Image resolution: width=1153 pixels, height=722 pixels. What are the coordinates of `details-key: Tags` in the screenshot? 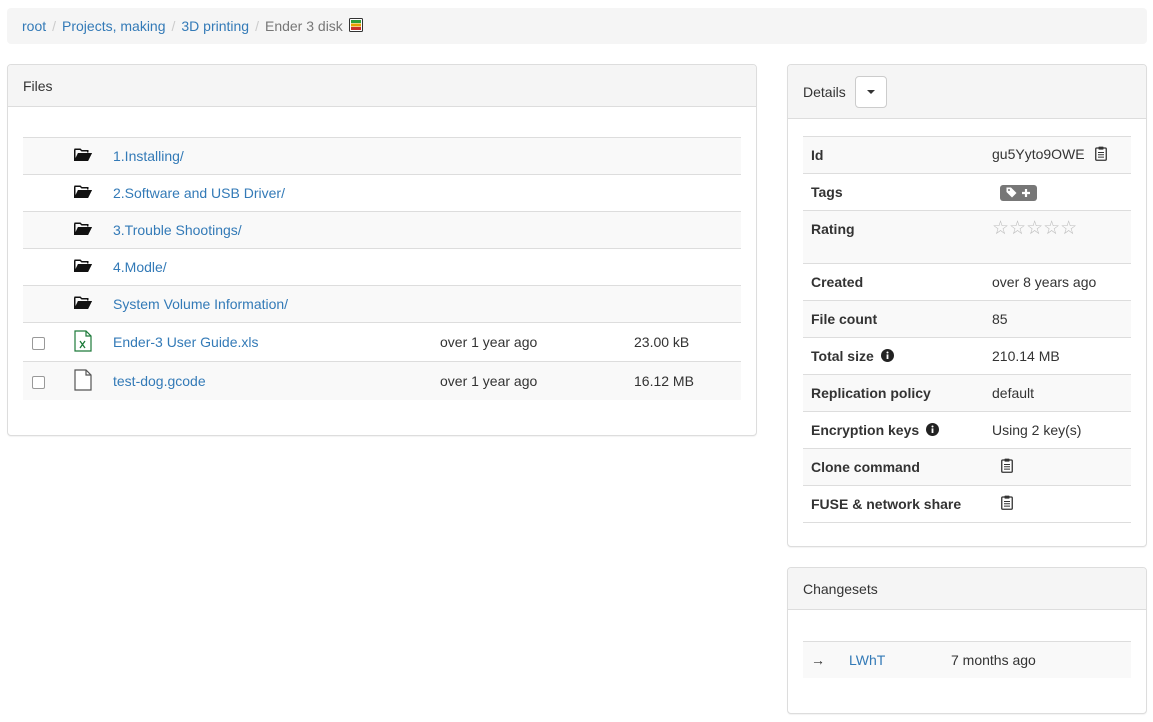 It's located at (827, 192).